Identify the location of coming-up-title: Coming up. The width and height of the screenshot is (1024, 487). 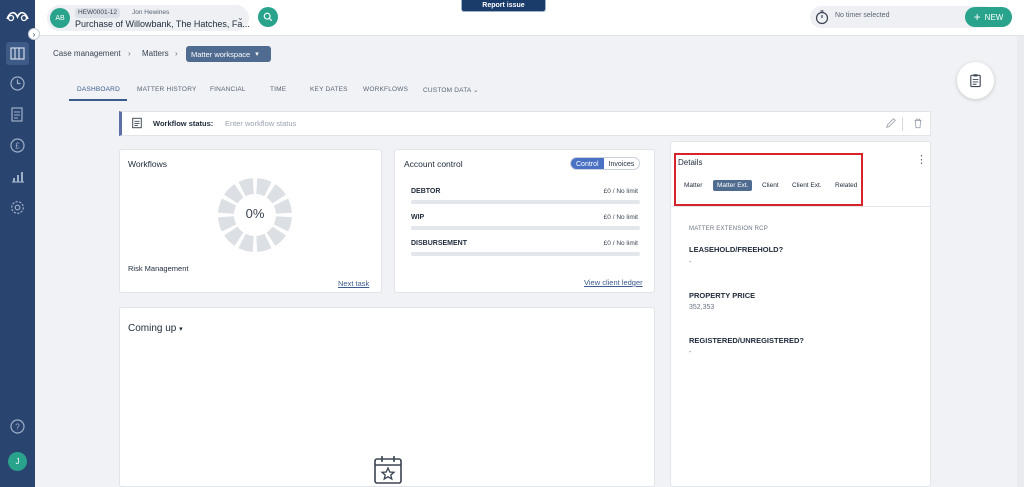
(152, 328).